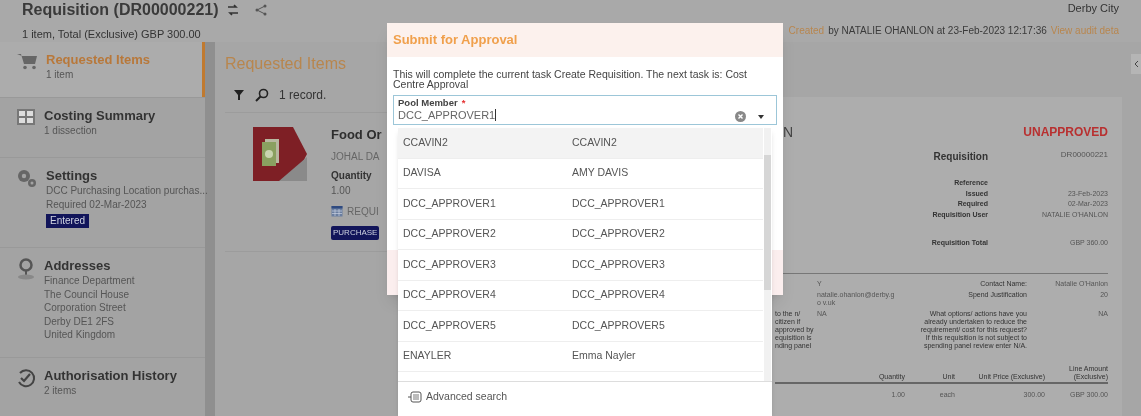 The image size is (1141, 416). Describe the element at coordinates (78, 266) in the screenshot. I see `sidebar-item-title: Addresses` at that location.